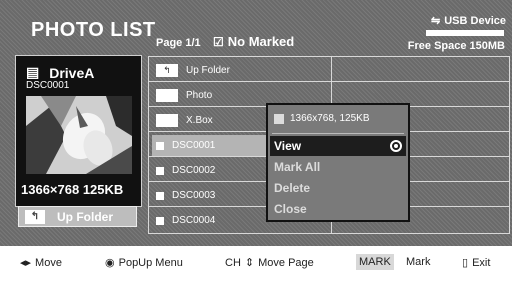  Describe the element at coordinates (375, 262) in the screenshot. I see `mark-key-icon: MARK` at that location.